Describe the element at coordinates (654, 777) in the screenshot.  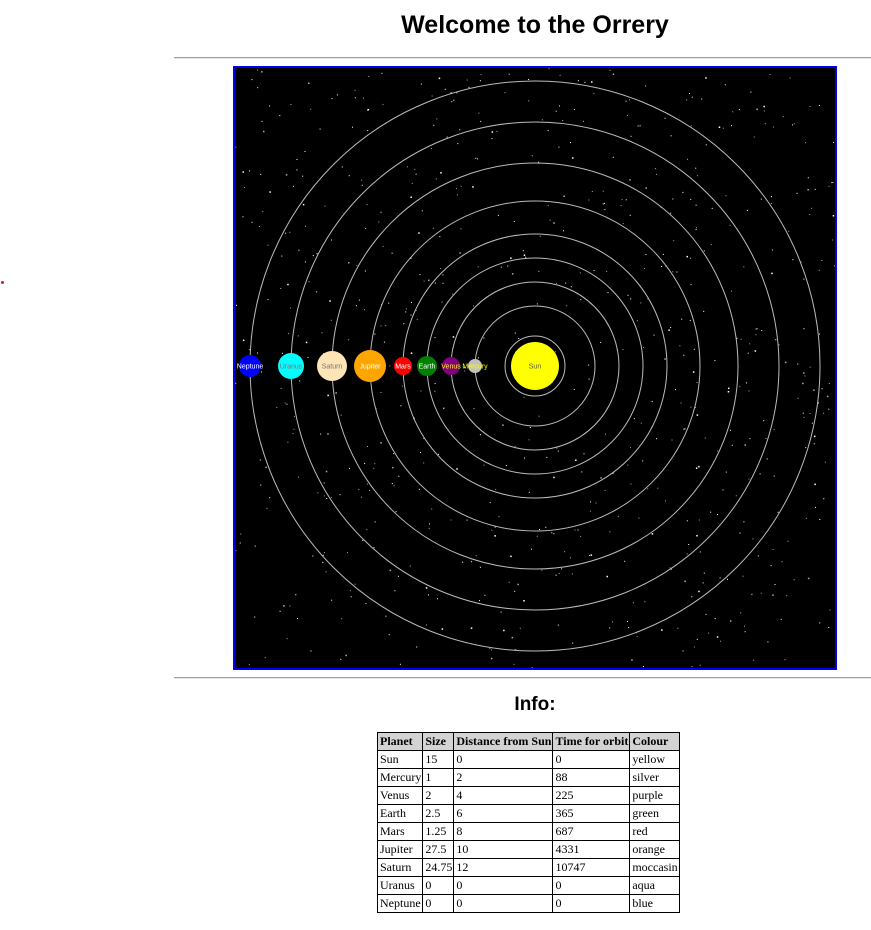
I see `table-cell: silver` at that location.